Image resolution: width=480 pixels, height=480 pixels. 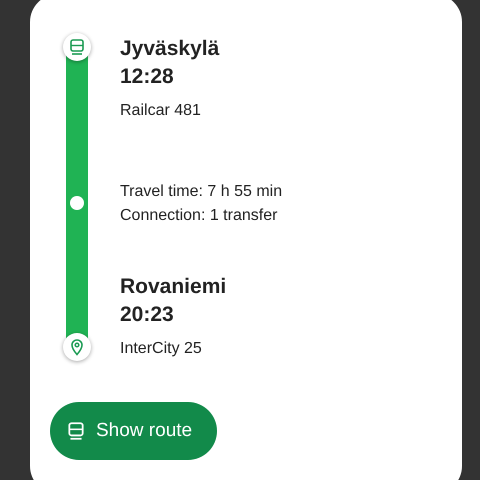 What do you see at coordinates (174, 287) in the screenshot?
I see `station-name: Rovaniemi` at bounding box center [174, 287].